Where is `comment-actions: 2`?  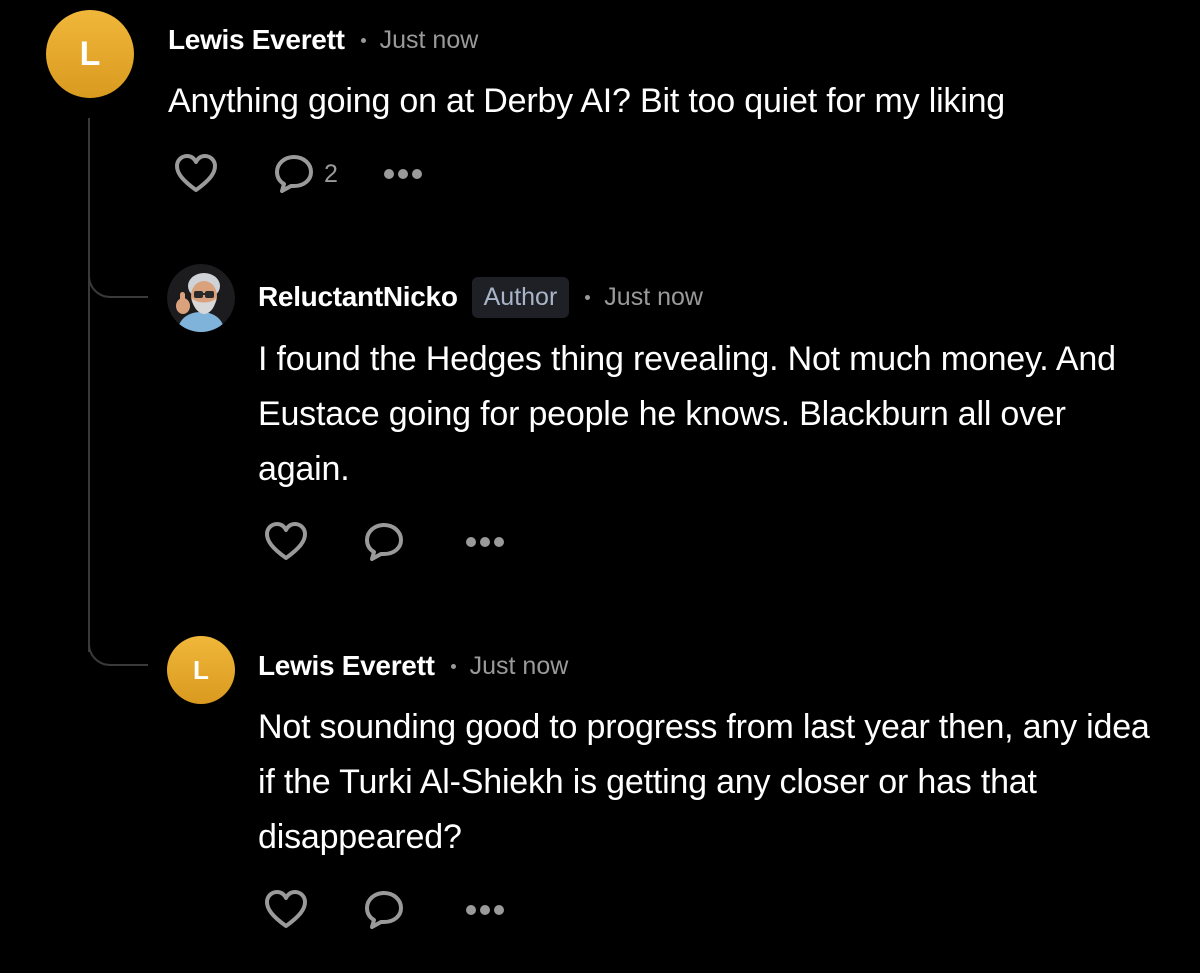
comment-actions: 2 is located at coordinates (299, 174).